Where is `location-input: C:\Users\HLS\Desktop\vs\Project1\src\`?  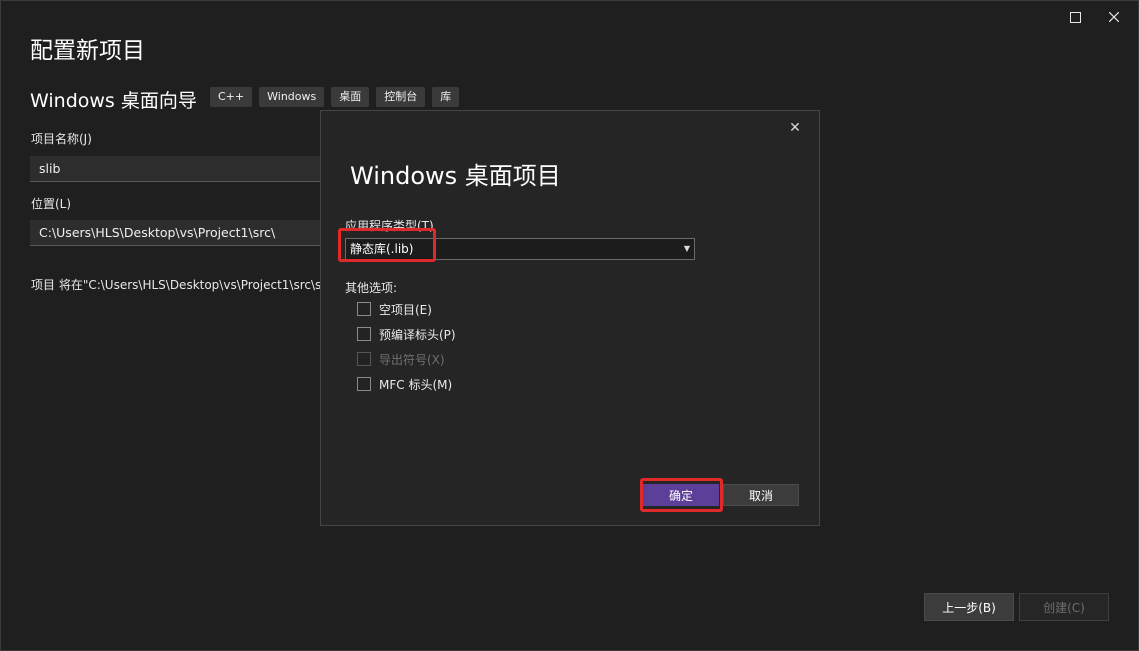 location-input: C:\Users\HLS\Desktop\vs\Project1\src\ is located at coordinates (180, 233).